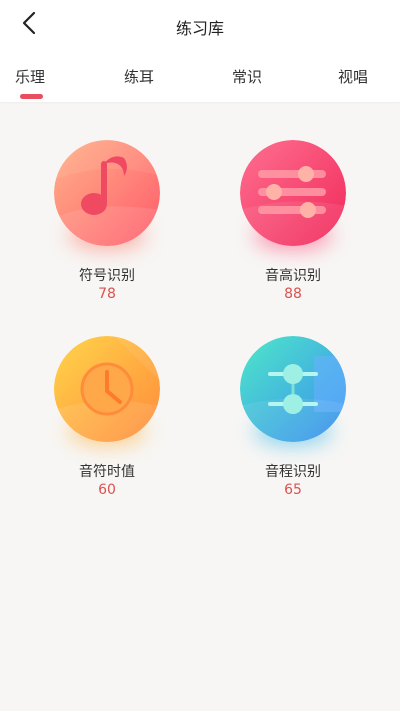 This screenshot has width=400, height=711. I want to click on tab-bar: 乐理 练耳 常识 视唱, so click(200, 76).